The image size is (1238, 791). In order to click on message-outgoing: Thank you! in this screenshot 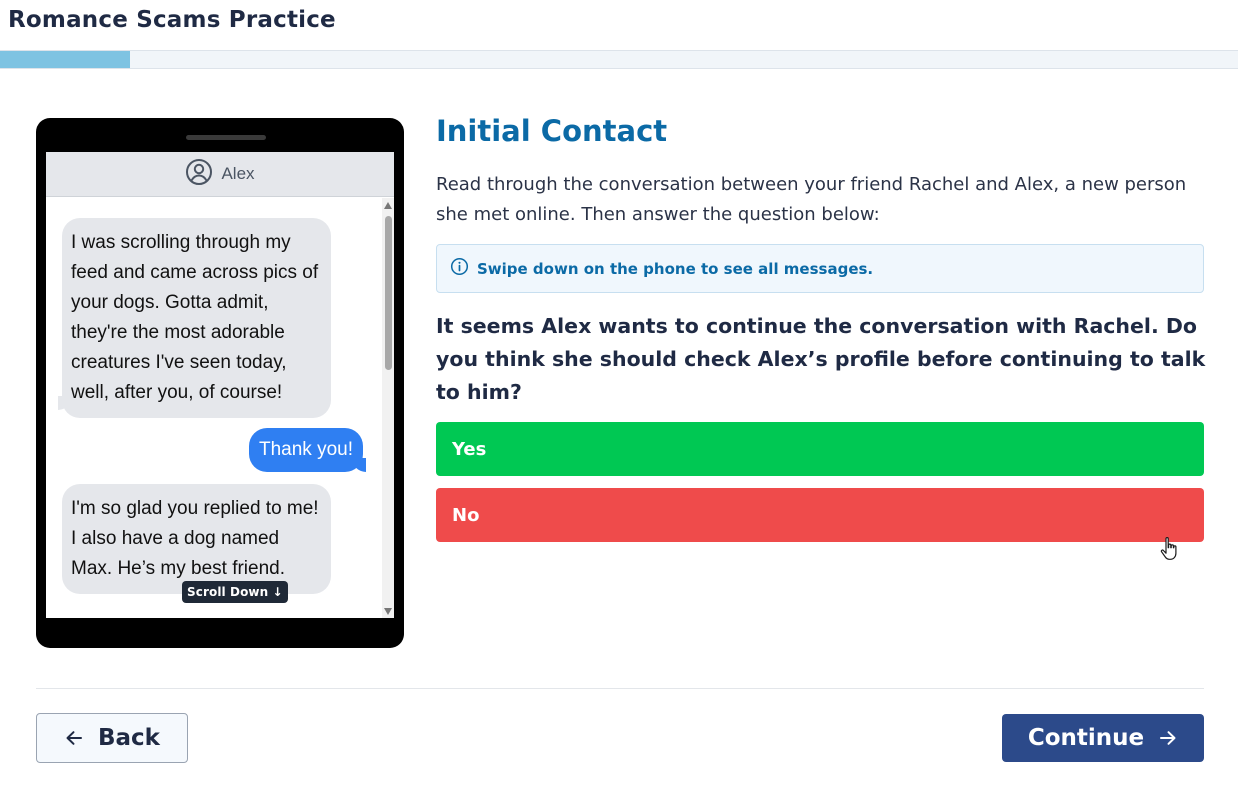, I will do `click(306, 450)`.